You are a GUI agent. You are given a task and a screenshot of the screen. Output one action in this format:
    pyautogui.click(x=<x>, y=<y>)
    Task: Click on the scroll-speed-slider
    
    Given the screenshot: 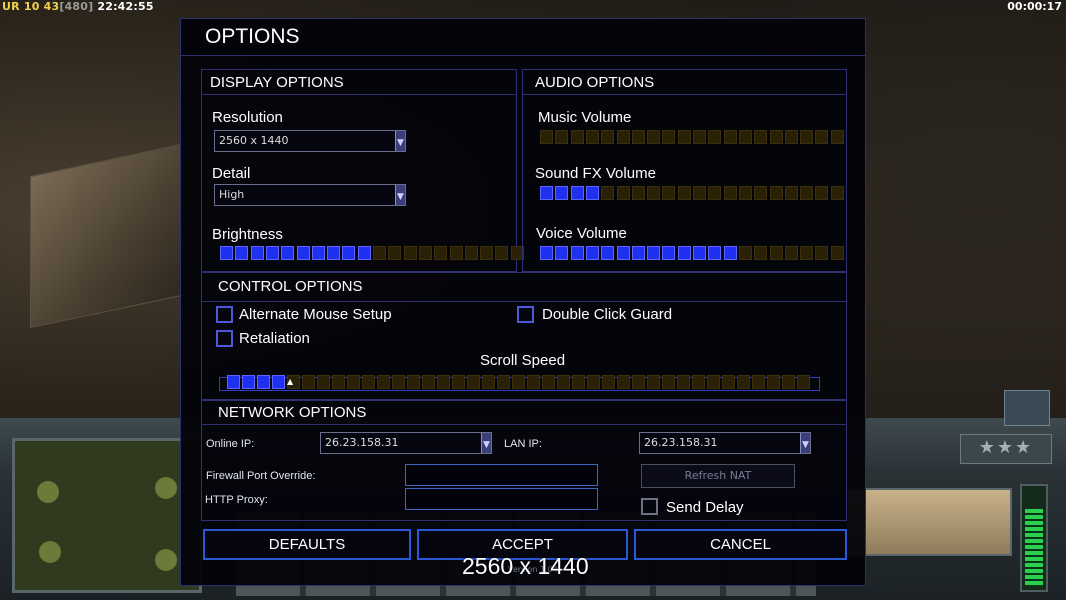 What is the action you would take?
    pyautogui.click(x=522, y=382)
    